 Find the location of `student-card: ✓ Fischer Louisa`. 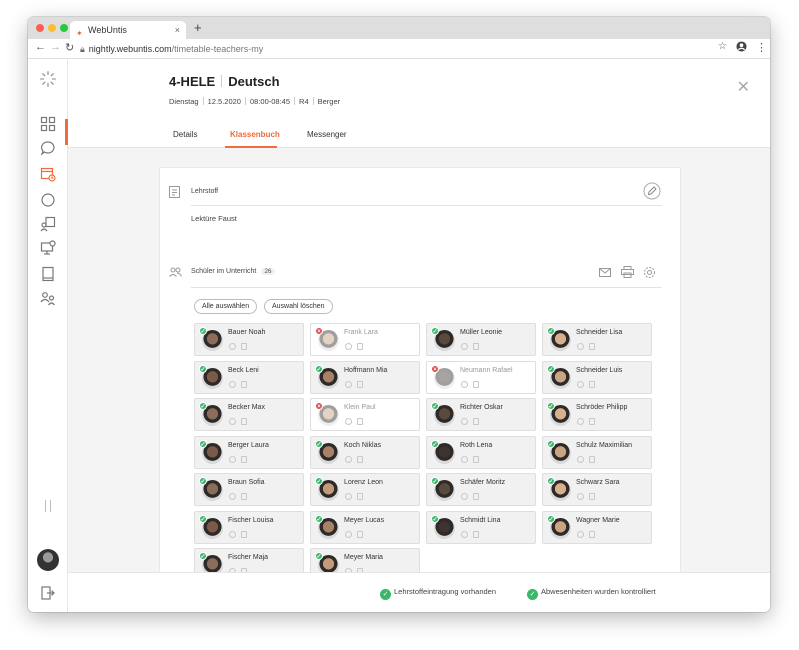

student-card: ✓ Fischer Louisa is located at coordinates (249, 527).